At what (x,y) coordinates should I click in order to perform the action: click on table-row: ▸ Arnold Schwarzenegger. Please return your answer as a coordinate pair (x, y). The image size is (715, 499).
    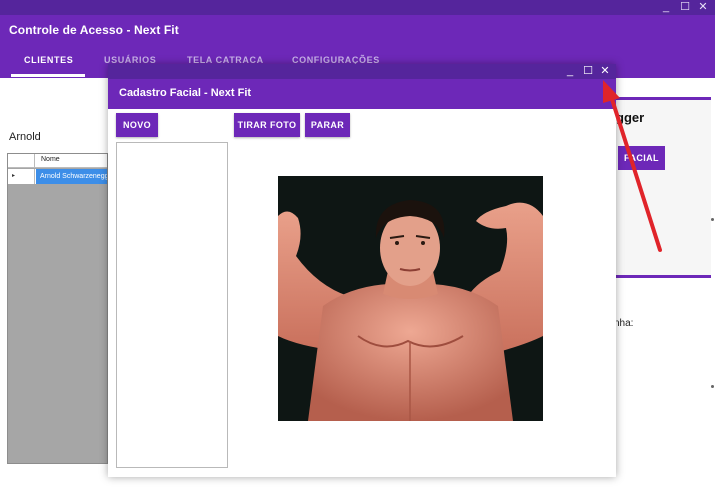
    Looking at the image, I should click on (57, 176).